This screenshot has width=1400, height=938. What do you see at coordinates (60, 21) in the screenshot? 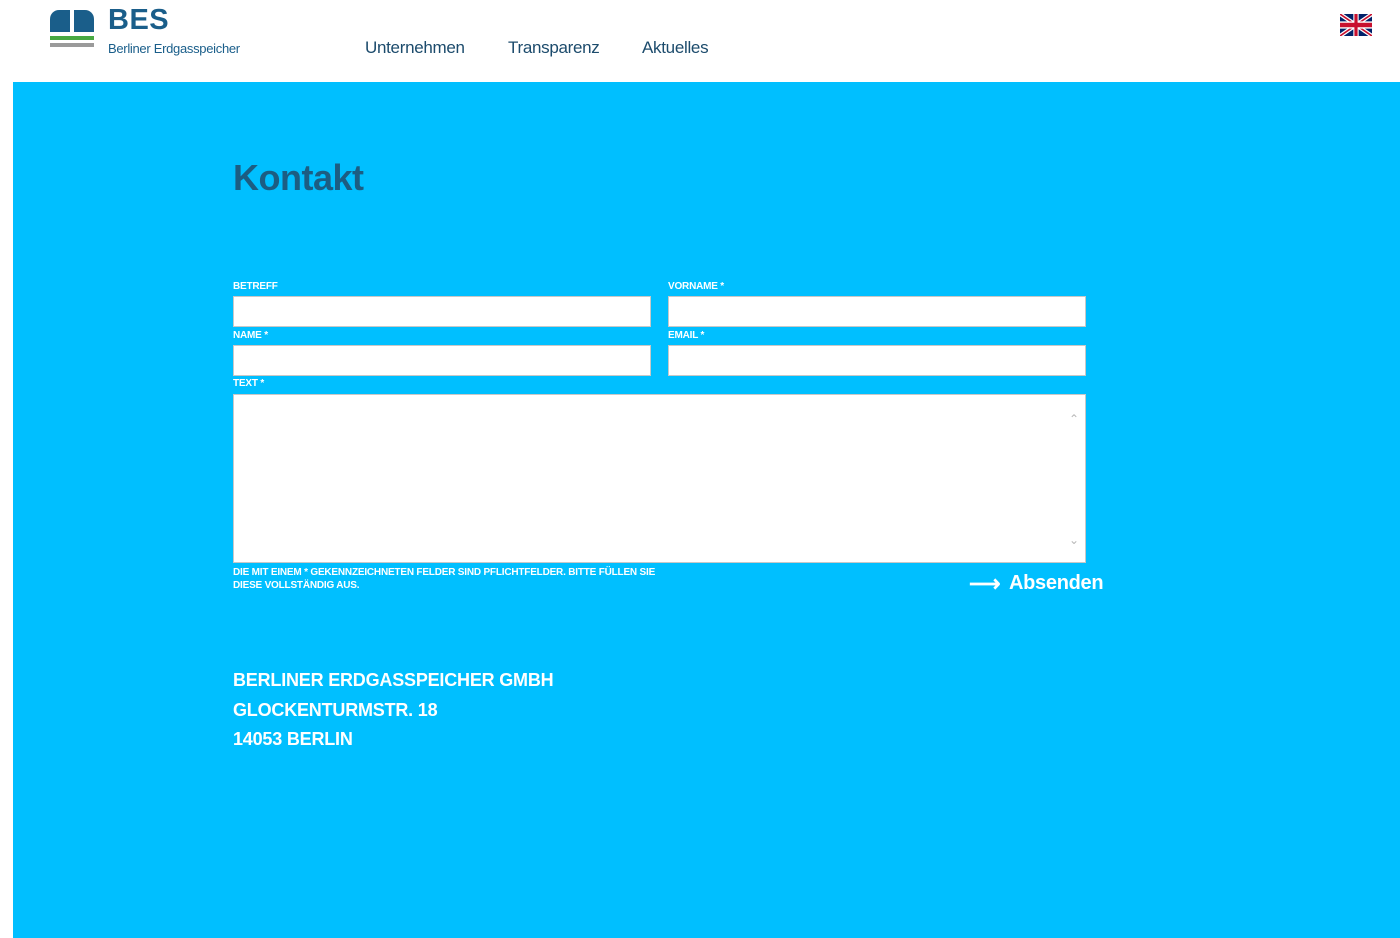
I see `logo-block-left` at bounding box center [60, 21].